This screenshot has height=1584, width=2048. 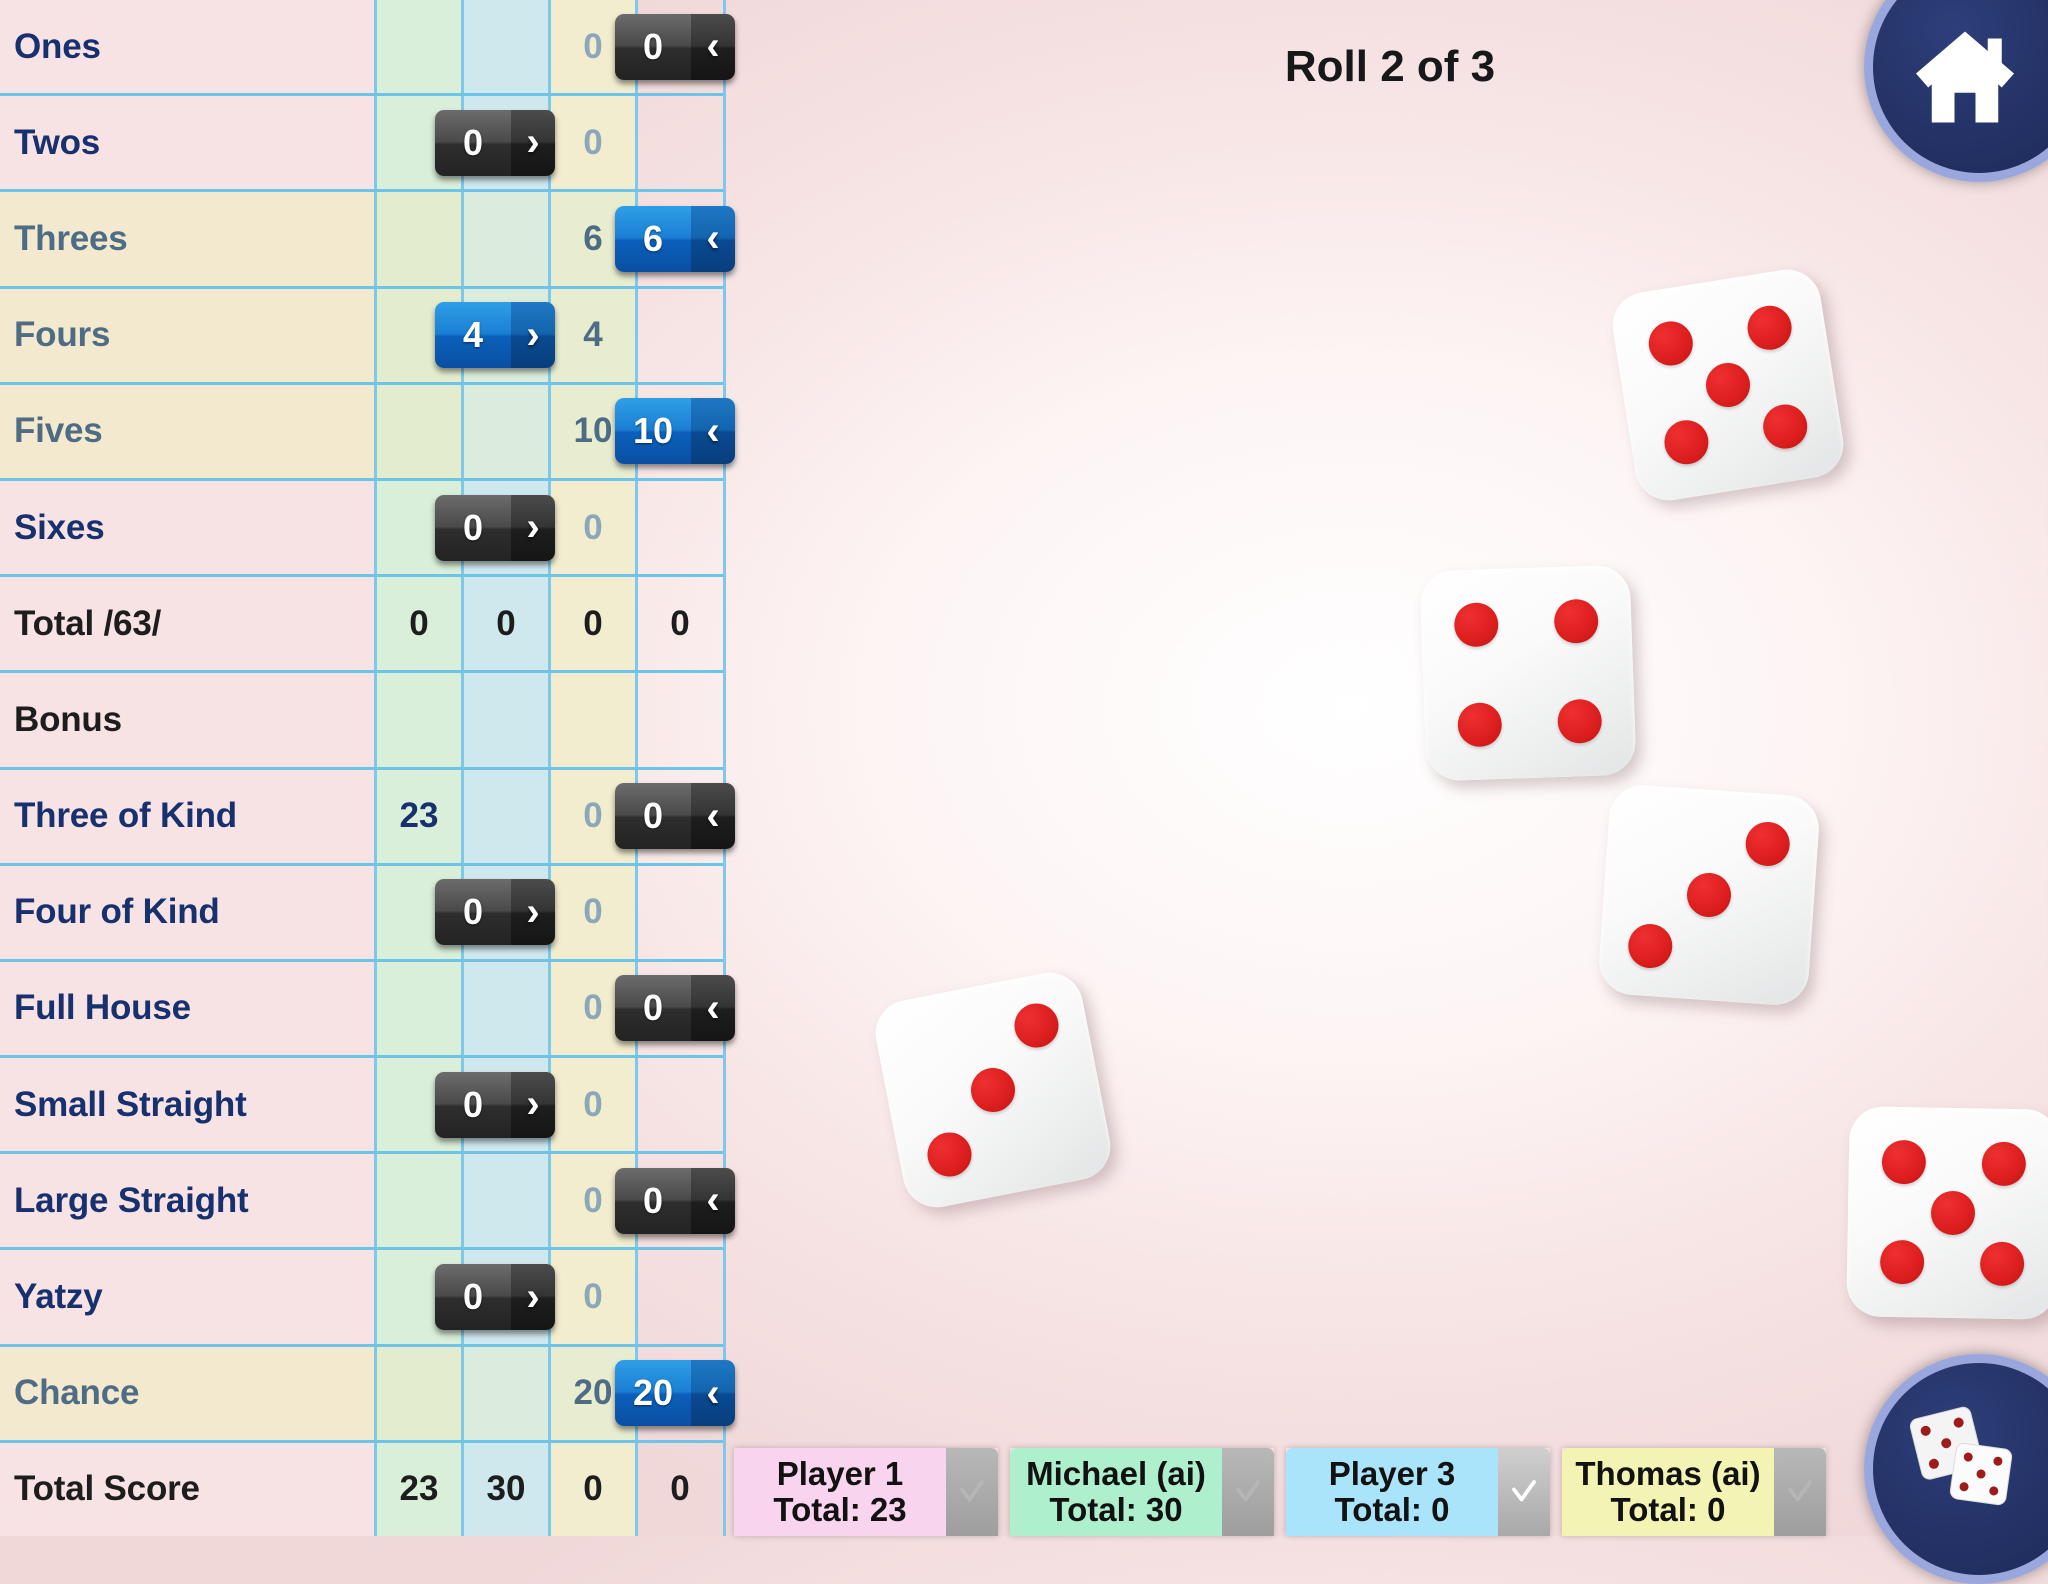 I want to click on score-pick-value: 6, so click(x=653, y=238).